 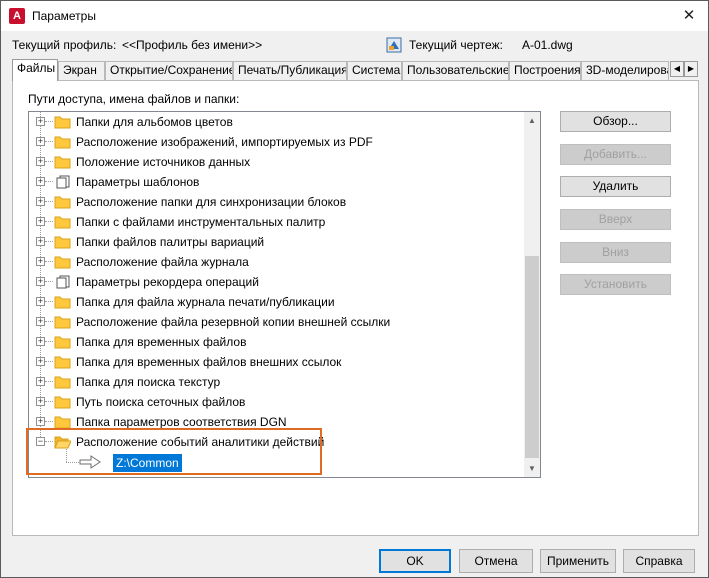 I want to click on tab-scroll-right-button: ▶, so click(x=691, y=69).